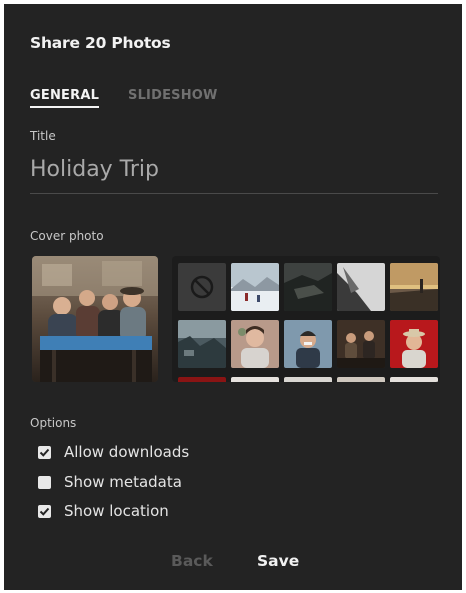 Image resolution: width=466 pixels, height=593 pixels. What do you see at coordinates (192, 561) in the screenshot?
I see `back-button: Back` at bounding box center [192, 561].